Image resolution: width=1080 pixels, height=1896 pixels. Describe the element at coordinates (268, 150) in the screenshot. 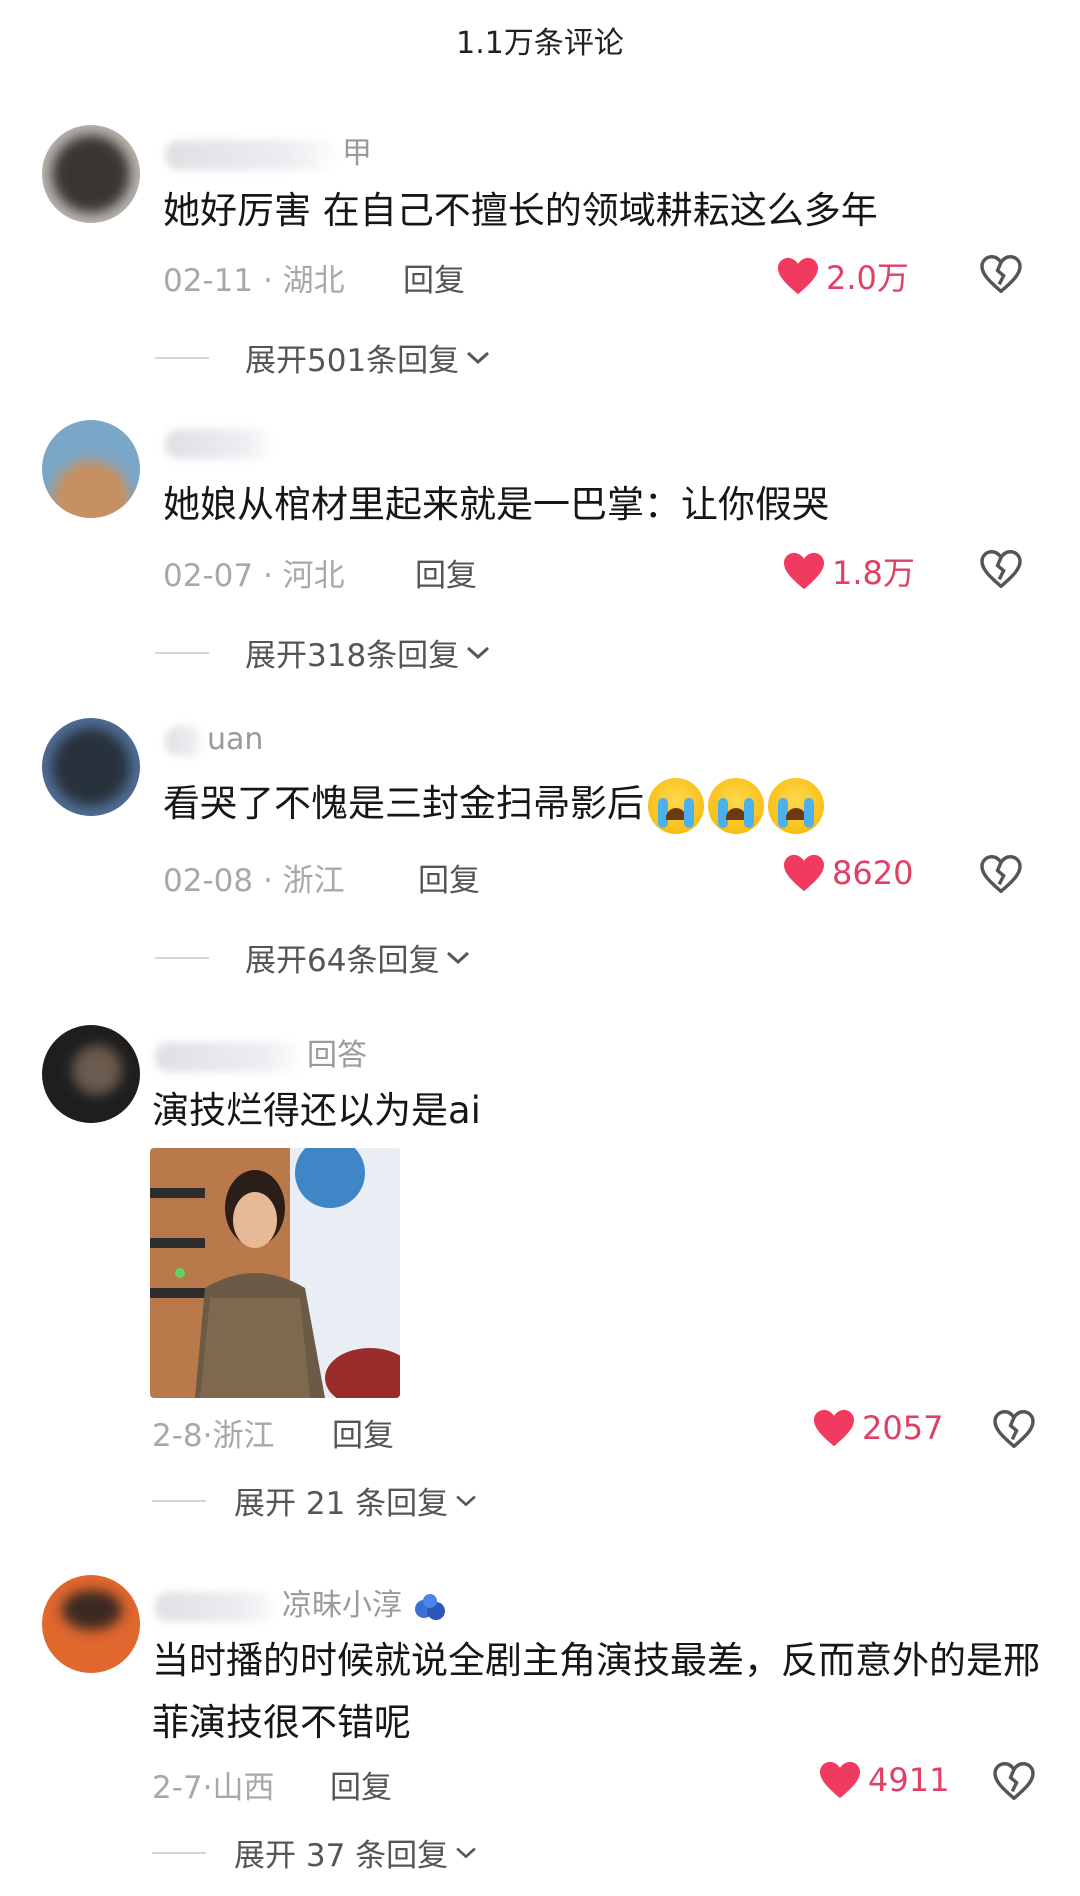

I see `username: 甲` at that location.